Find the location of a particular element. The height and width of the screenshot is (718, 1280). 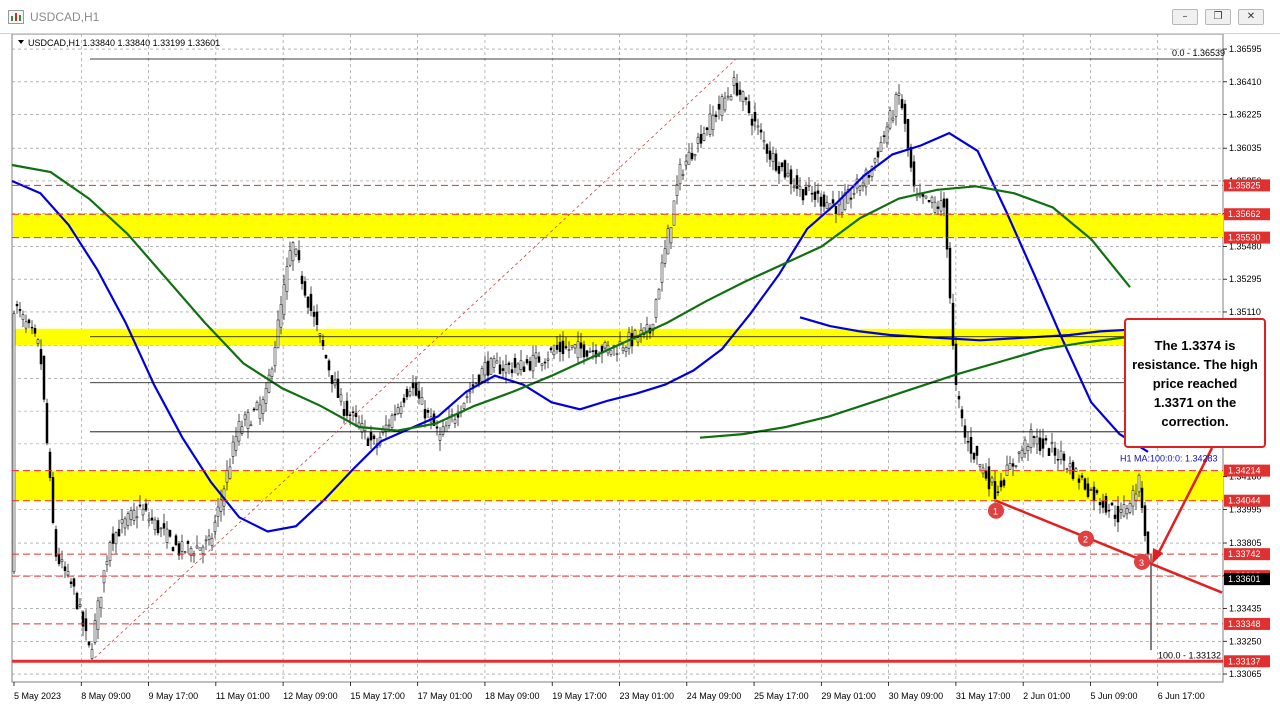

close-icon: ✕ is located at coordinates (1251, 16).